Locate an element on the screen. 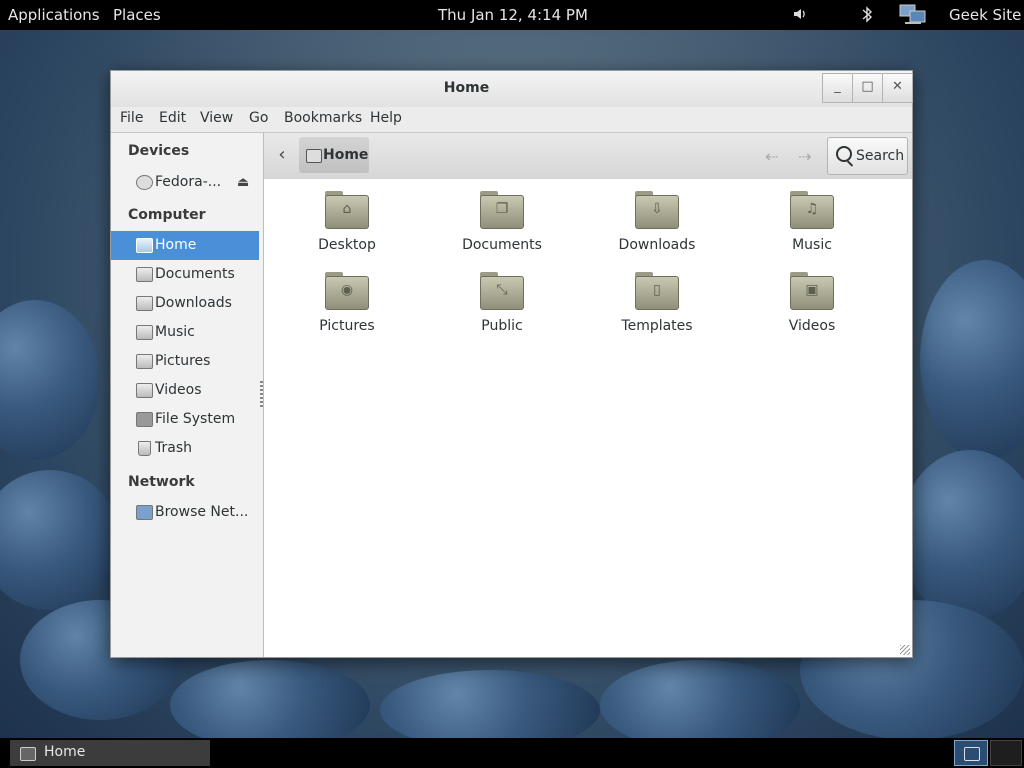 The height and width of the screenshot is (768, 1024). downloads-folder-icon: ⇩ is located at coordinates (657, 210).